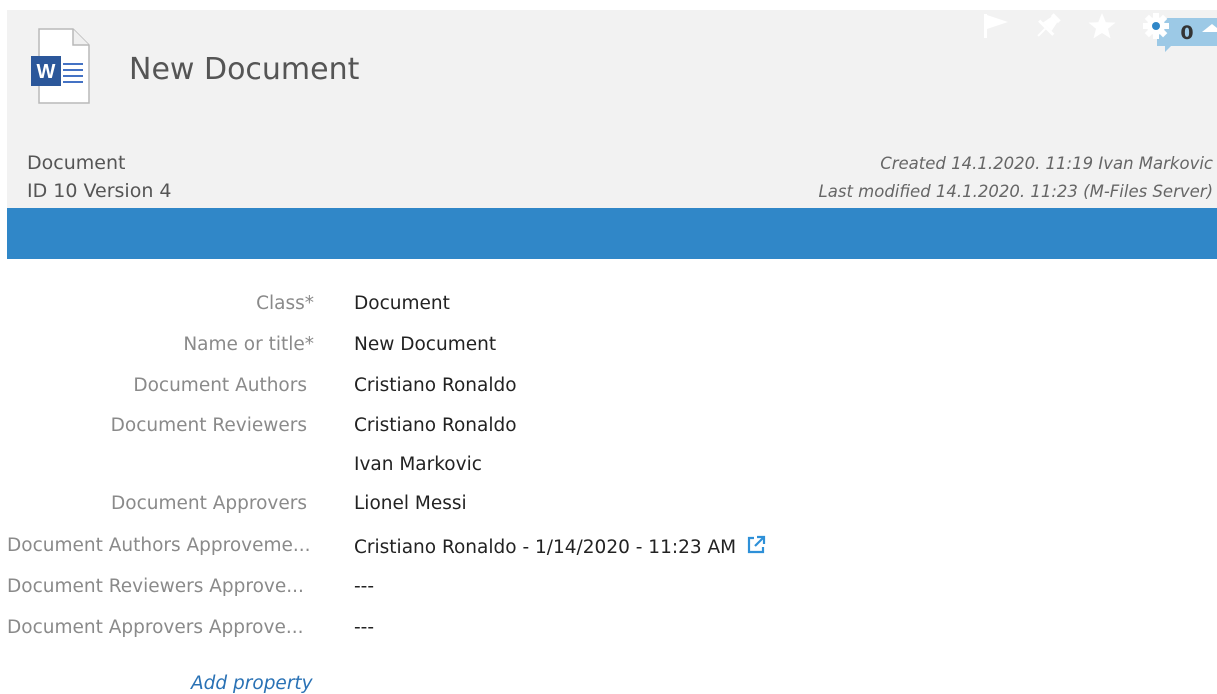  Describe the element at coordinates (435, 385) in the screenshot. I see `property-value-authors: Cristiano Ronaldo` at that location.